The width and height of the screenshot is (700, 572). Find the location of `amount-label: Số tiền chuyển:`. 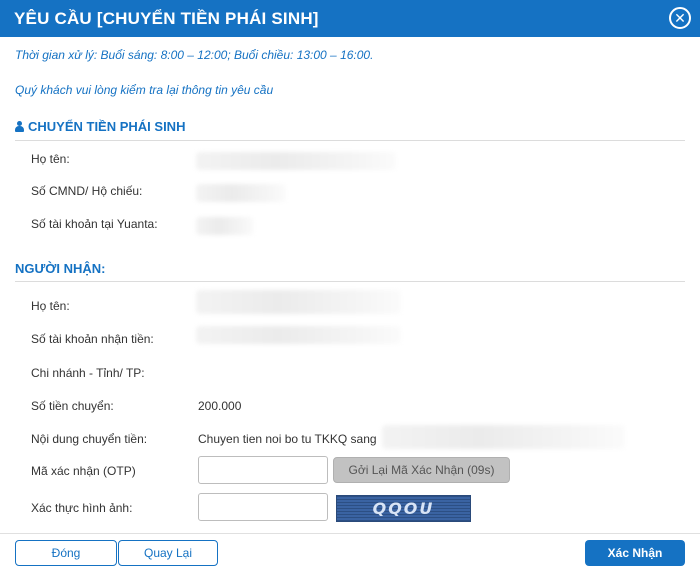

amount-label: Số tiền chuyển: is located at coordinates (72, 406).